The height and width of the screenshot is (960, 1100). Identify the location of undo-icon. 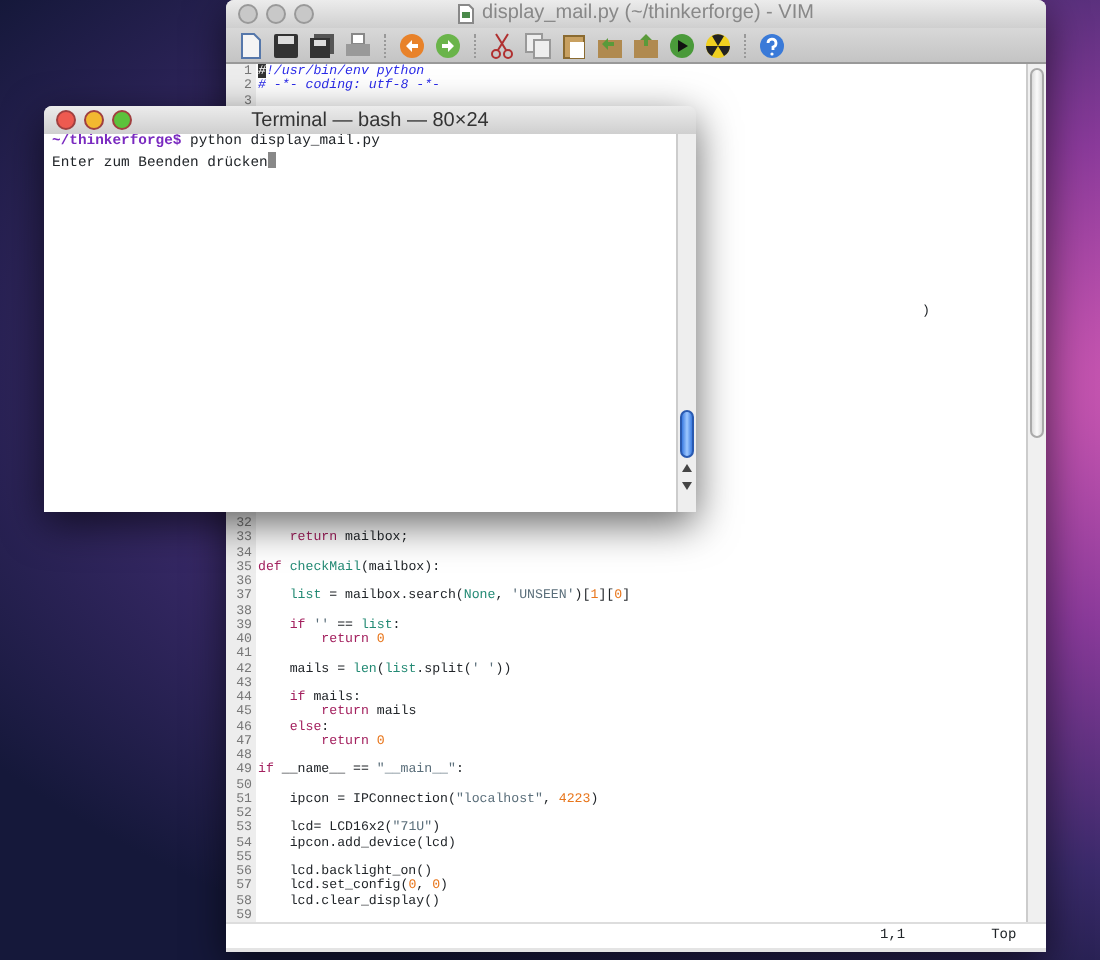
(412, 45).